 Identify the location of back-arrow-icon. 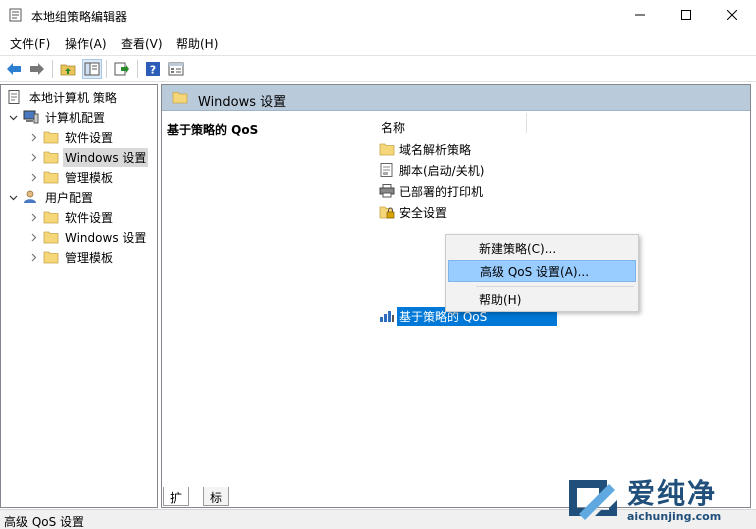
(14, 69).